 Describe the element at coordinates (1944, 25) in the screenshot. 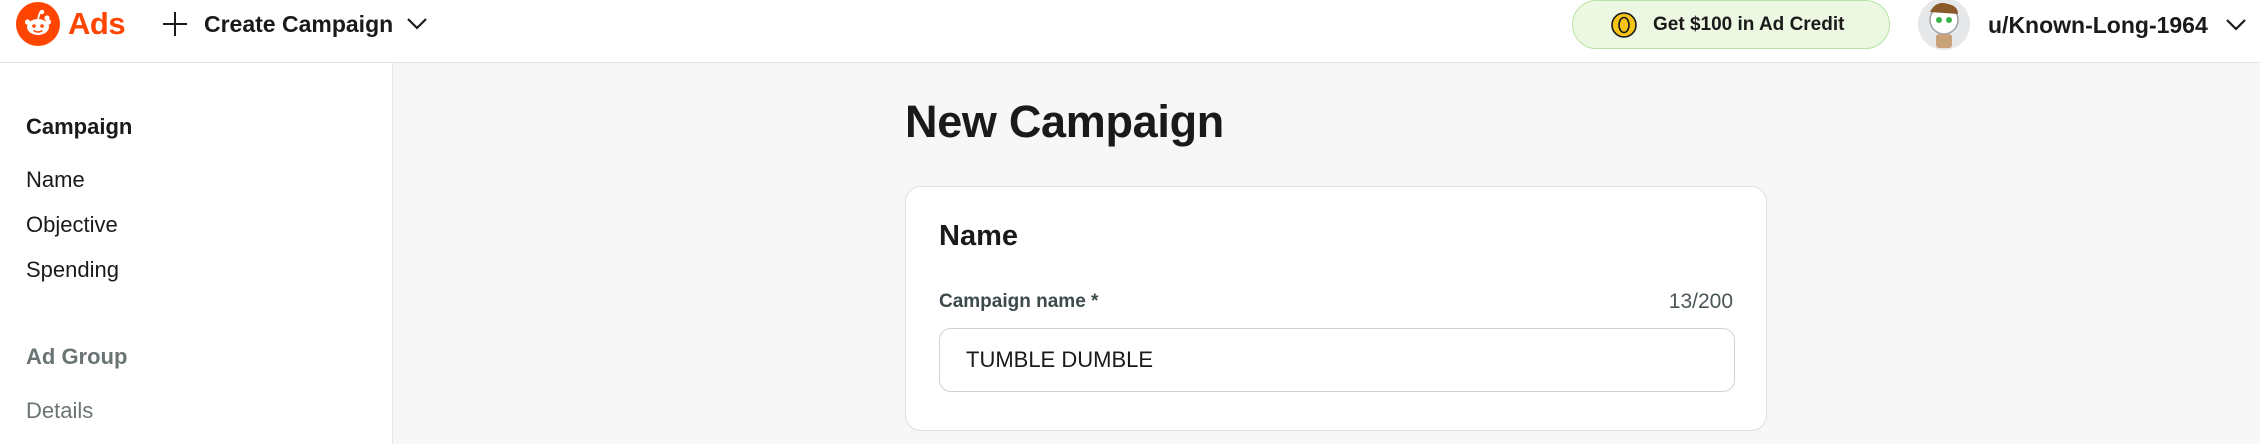

I see `avatar` at that location.